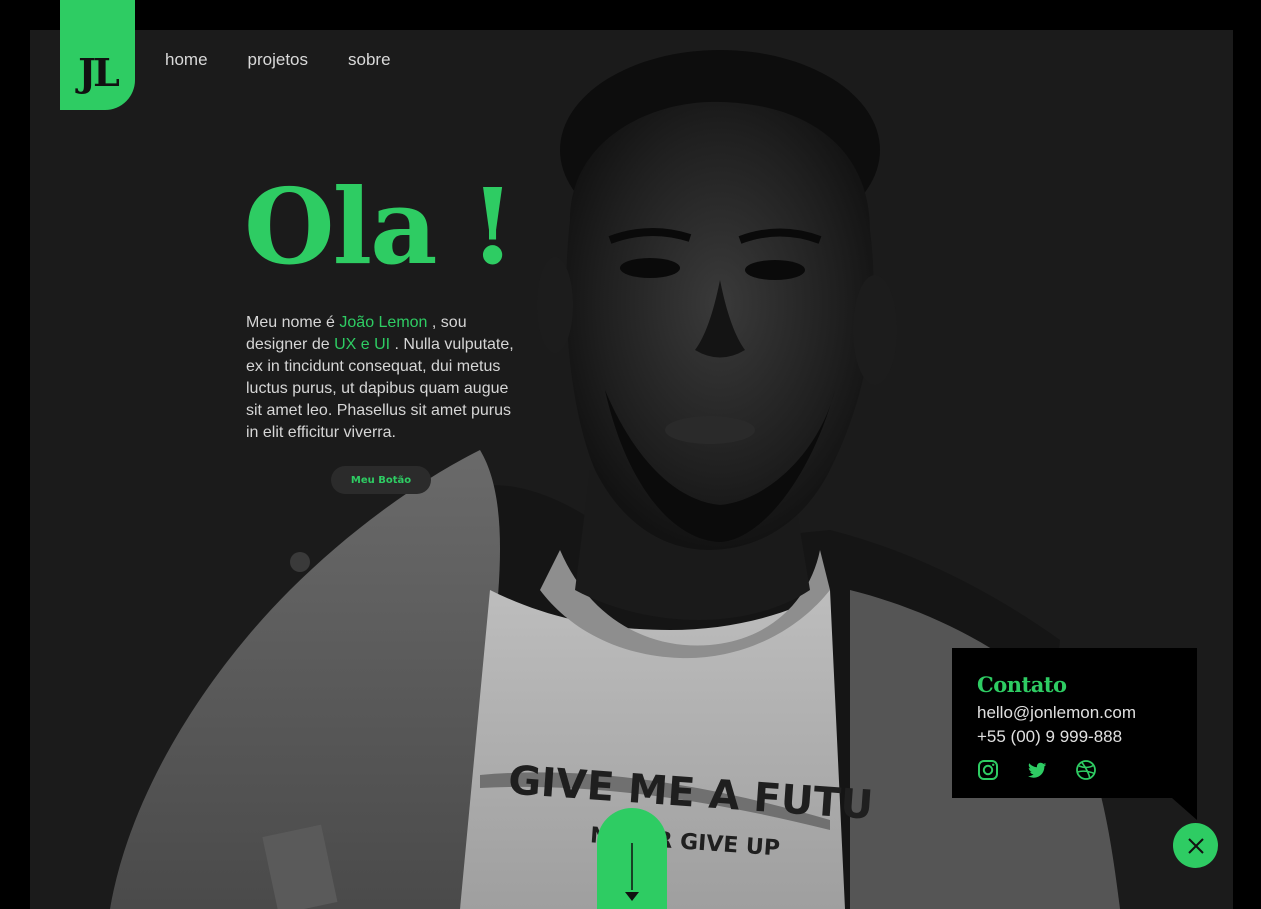 The height and width of the screenshot is (909, 1261). I want to click on scroll-down-button, so click(632, 858).